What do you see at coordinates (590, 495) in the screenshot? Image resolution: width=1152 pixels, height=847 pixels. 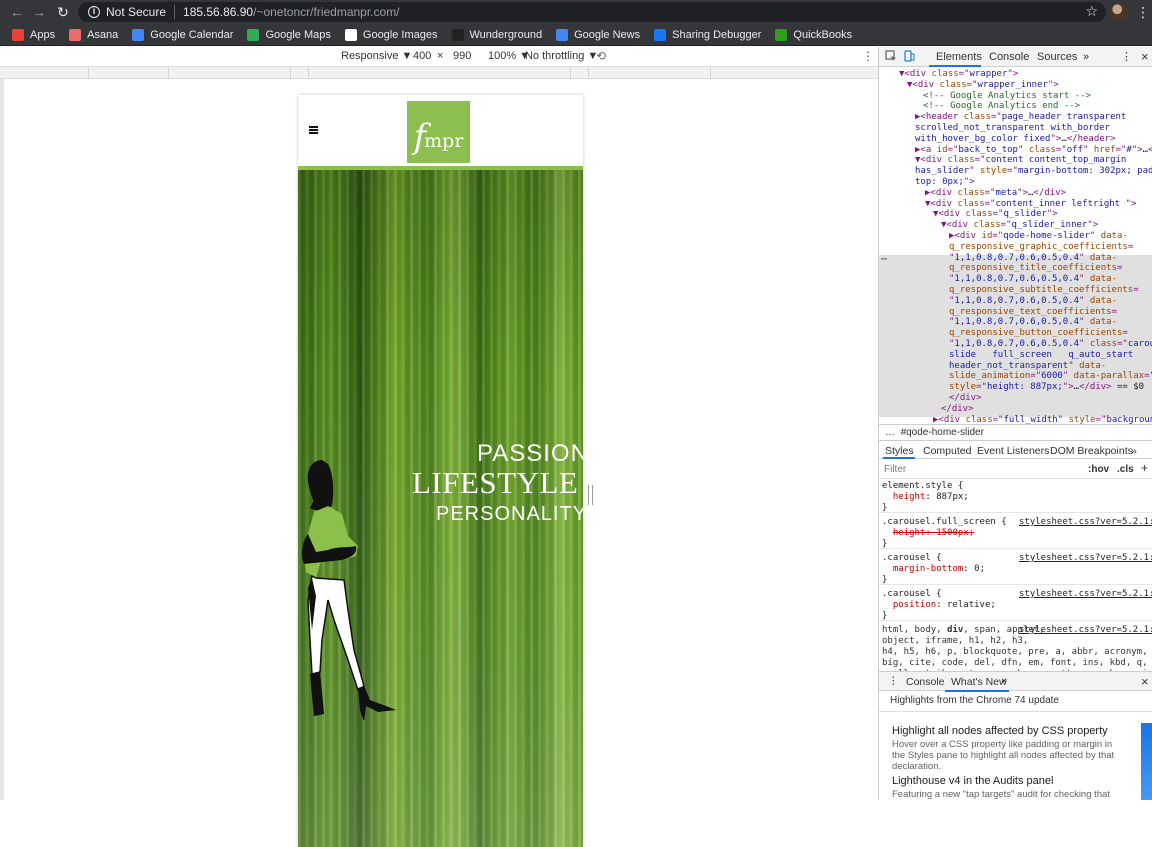 I see `viewport-resize-handle` at bounding box center [590, 495].